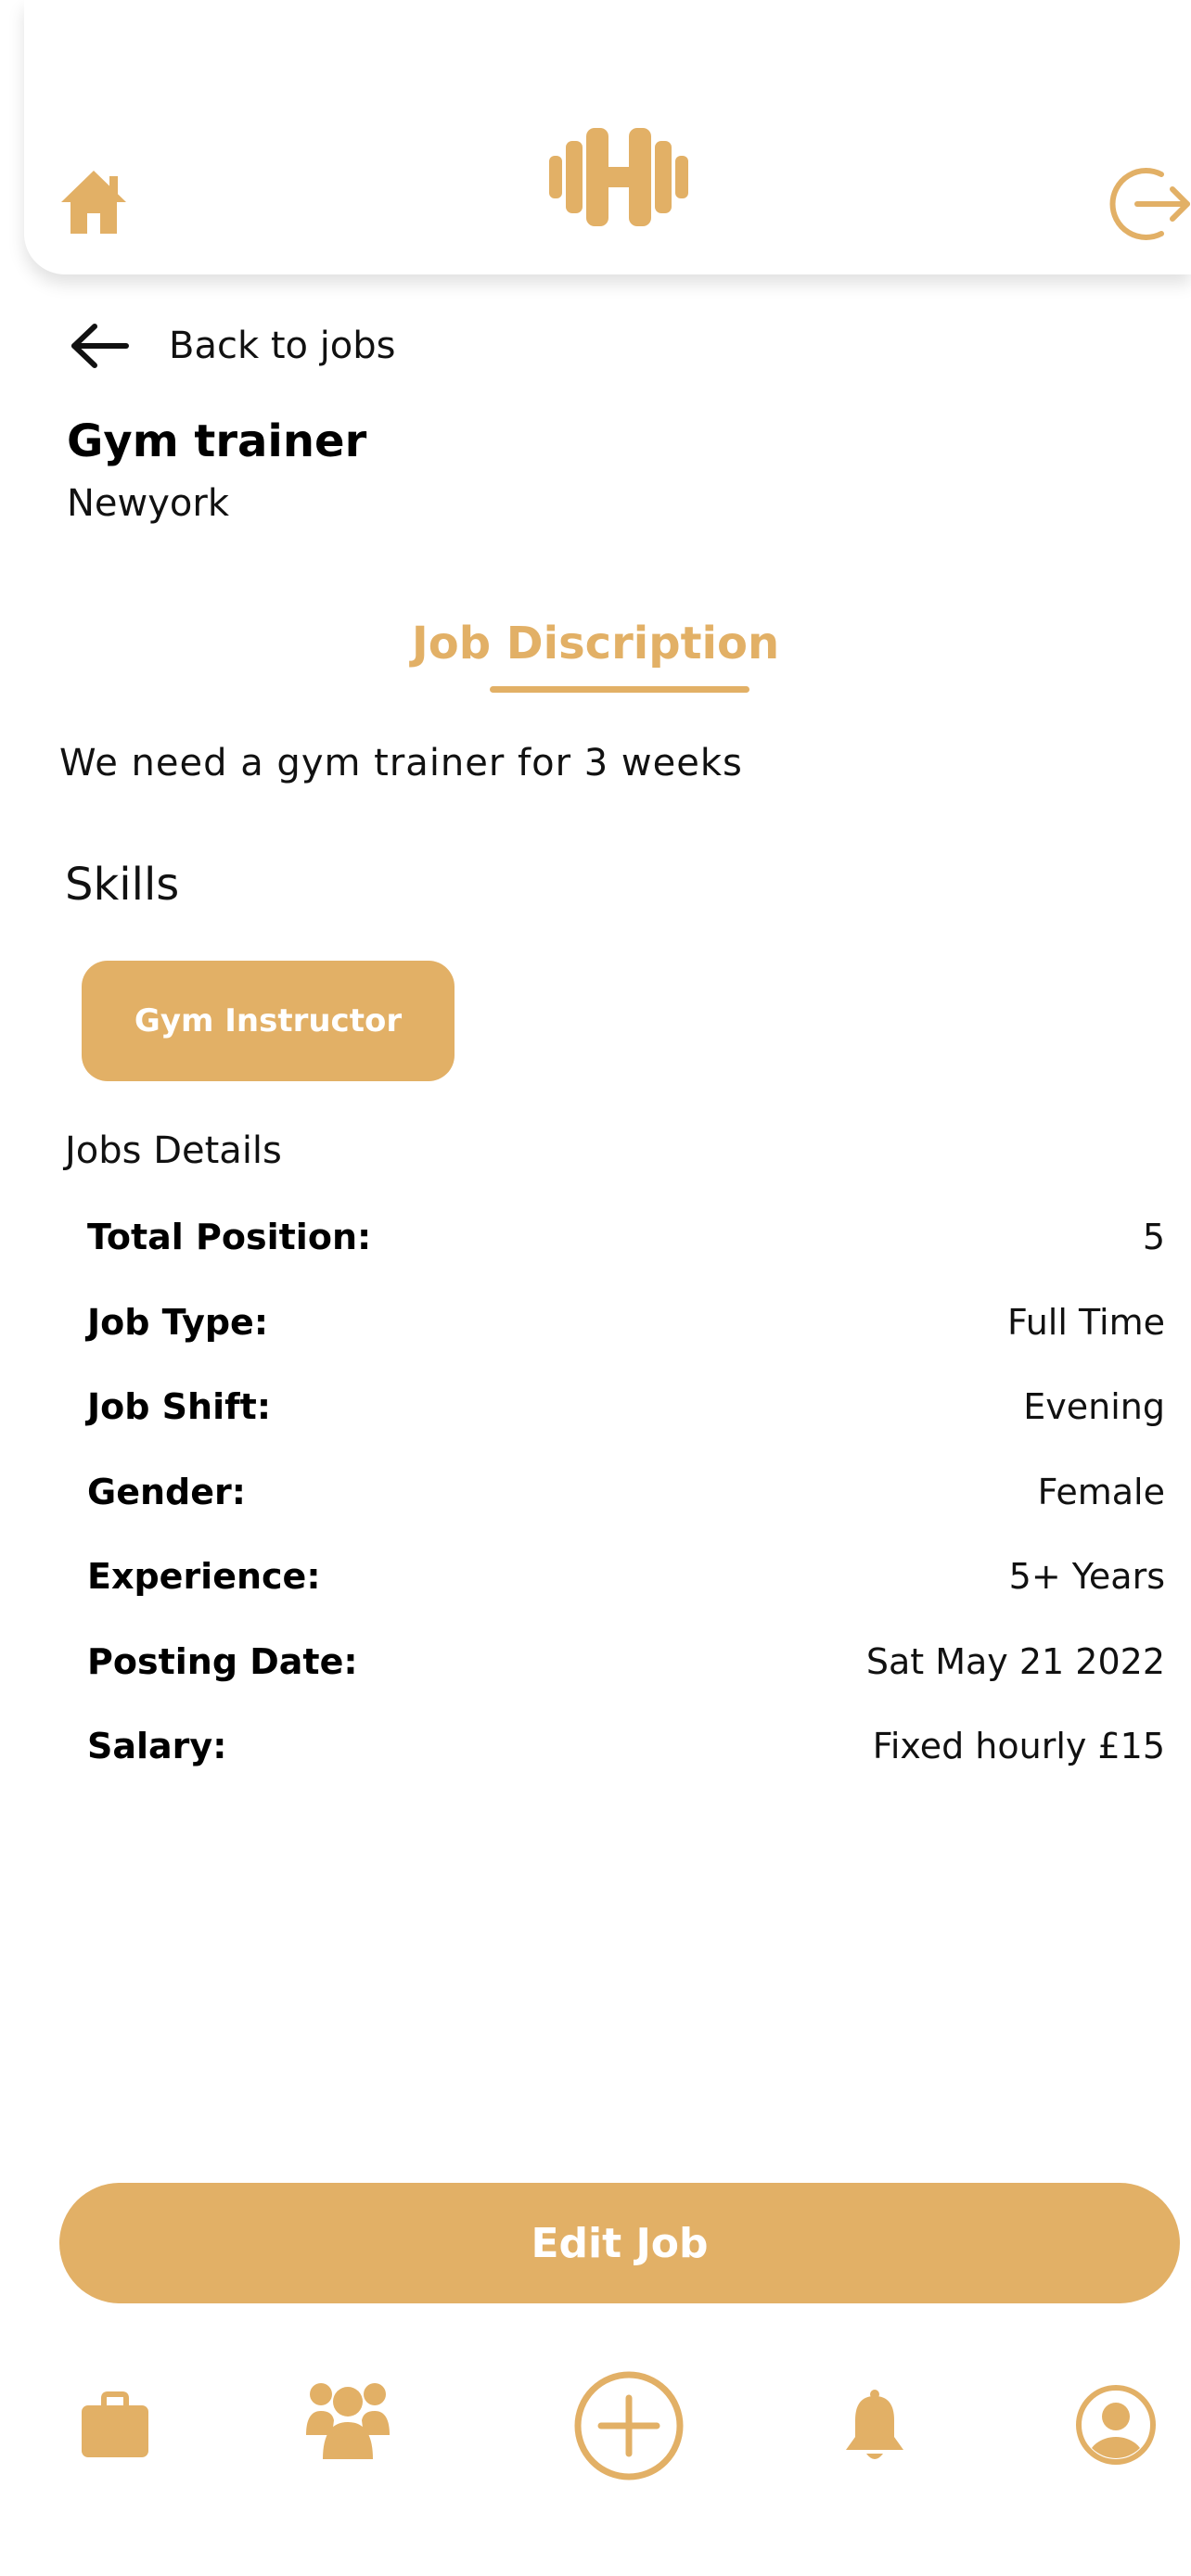 The image size is (1191, 2576). Describe the element at coordinates (1018, 1746) in the screenshot. I see `detail-value: Fixed hourly £15` at that location.